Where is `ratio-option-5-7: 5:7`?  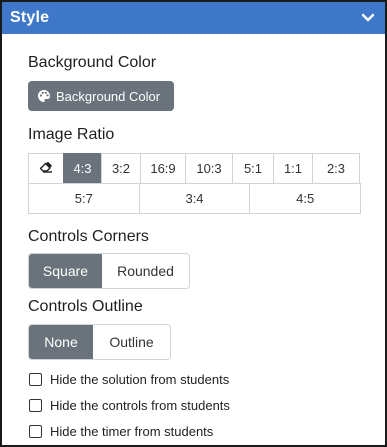
ratio-option-5-7: 5:7 is located at coordinates (84, 198).